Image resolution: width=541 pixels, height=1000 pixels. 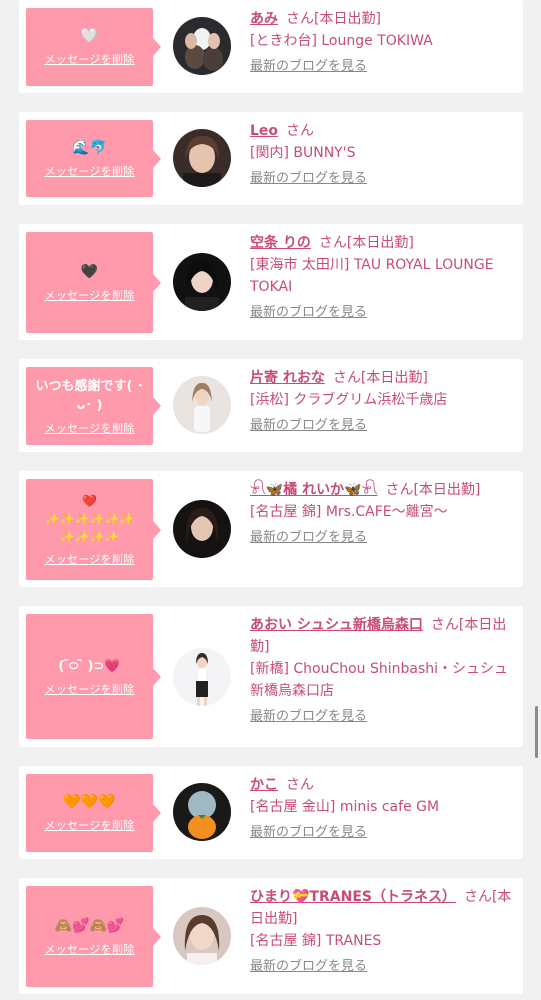 I want to click on message-bubble: 🤍 メッセージを削除, so click(x=93, y=47).